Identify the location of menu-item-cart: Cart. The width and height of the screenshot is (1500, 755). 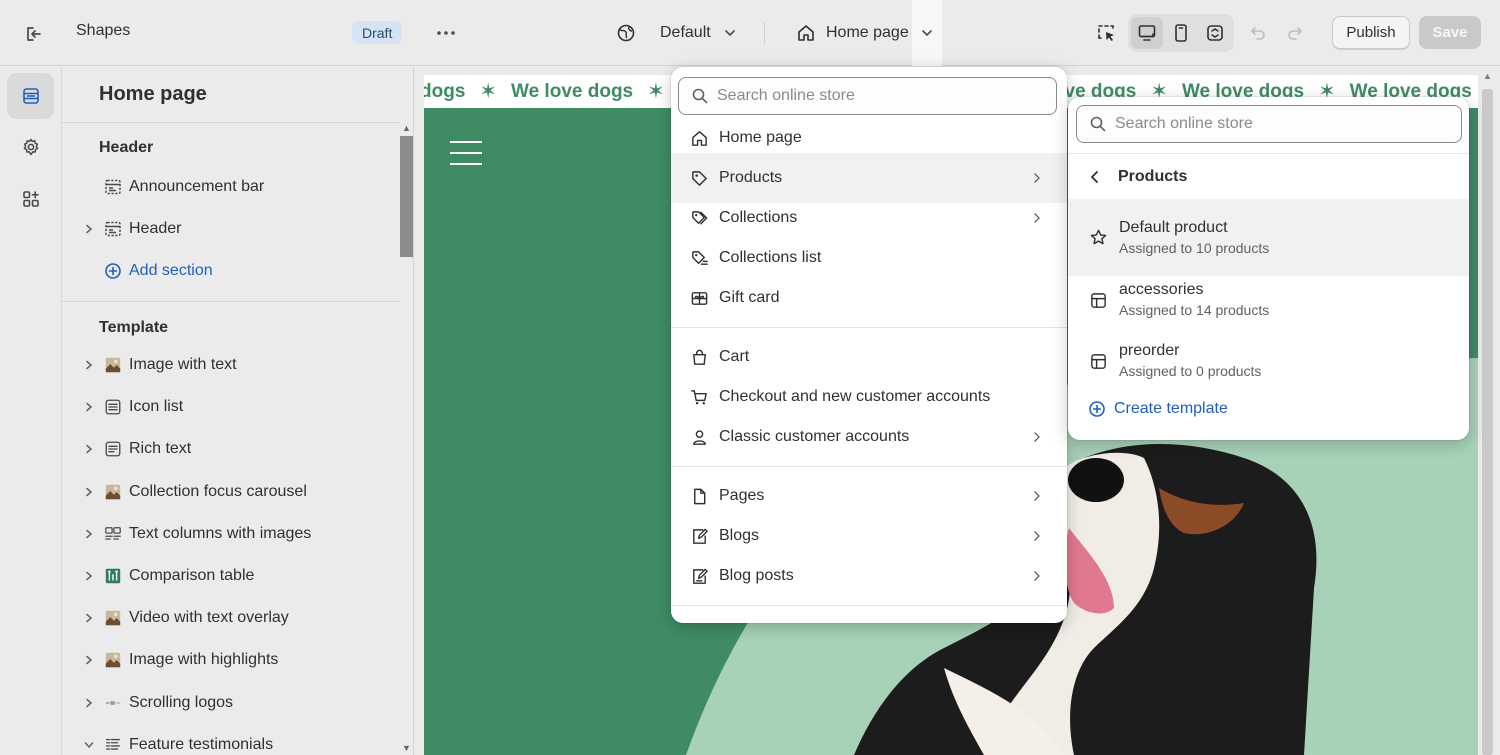
(869, 357).